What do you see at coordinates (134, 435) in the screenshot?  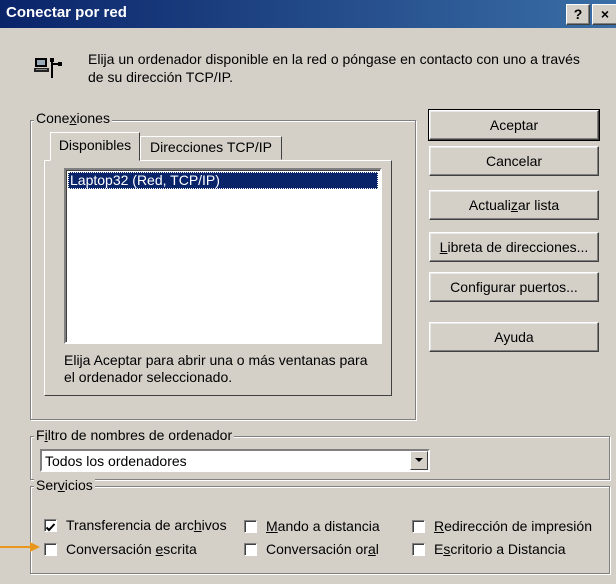 I see `filter-group-label: Filtro de nombres de ordenador` at bounding box center [134, 435].